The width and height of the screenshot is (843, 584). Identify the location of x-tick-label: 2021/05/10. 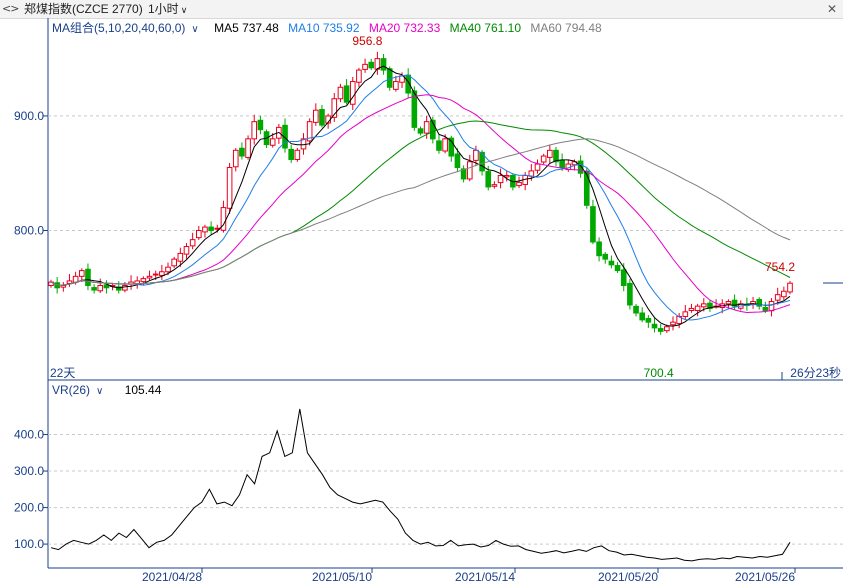
(342, 577).